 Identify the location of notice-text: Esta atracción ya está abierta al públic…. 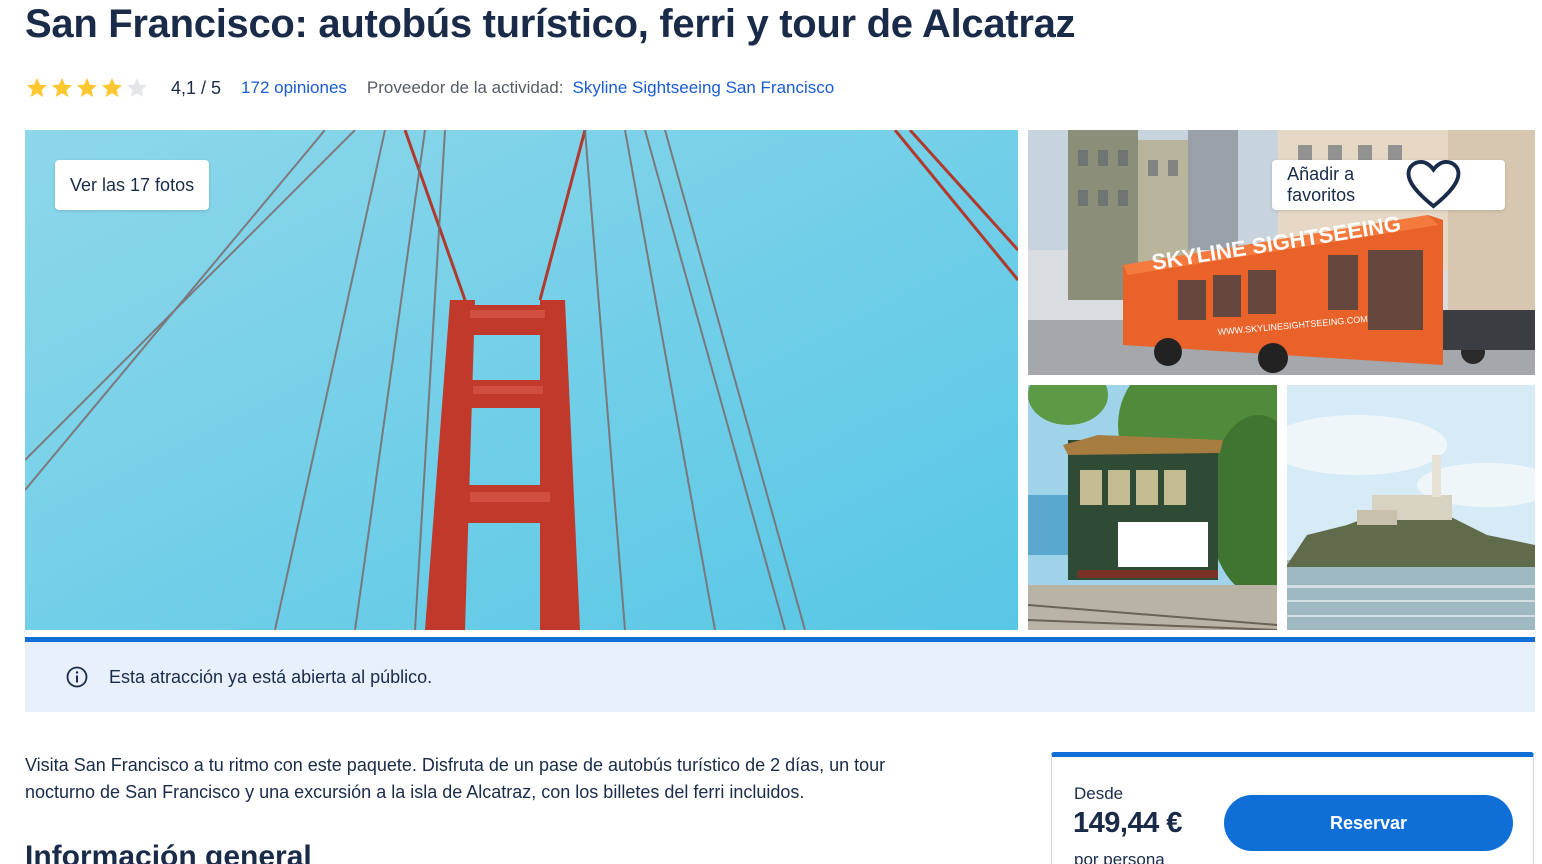
(271, 676).